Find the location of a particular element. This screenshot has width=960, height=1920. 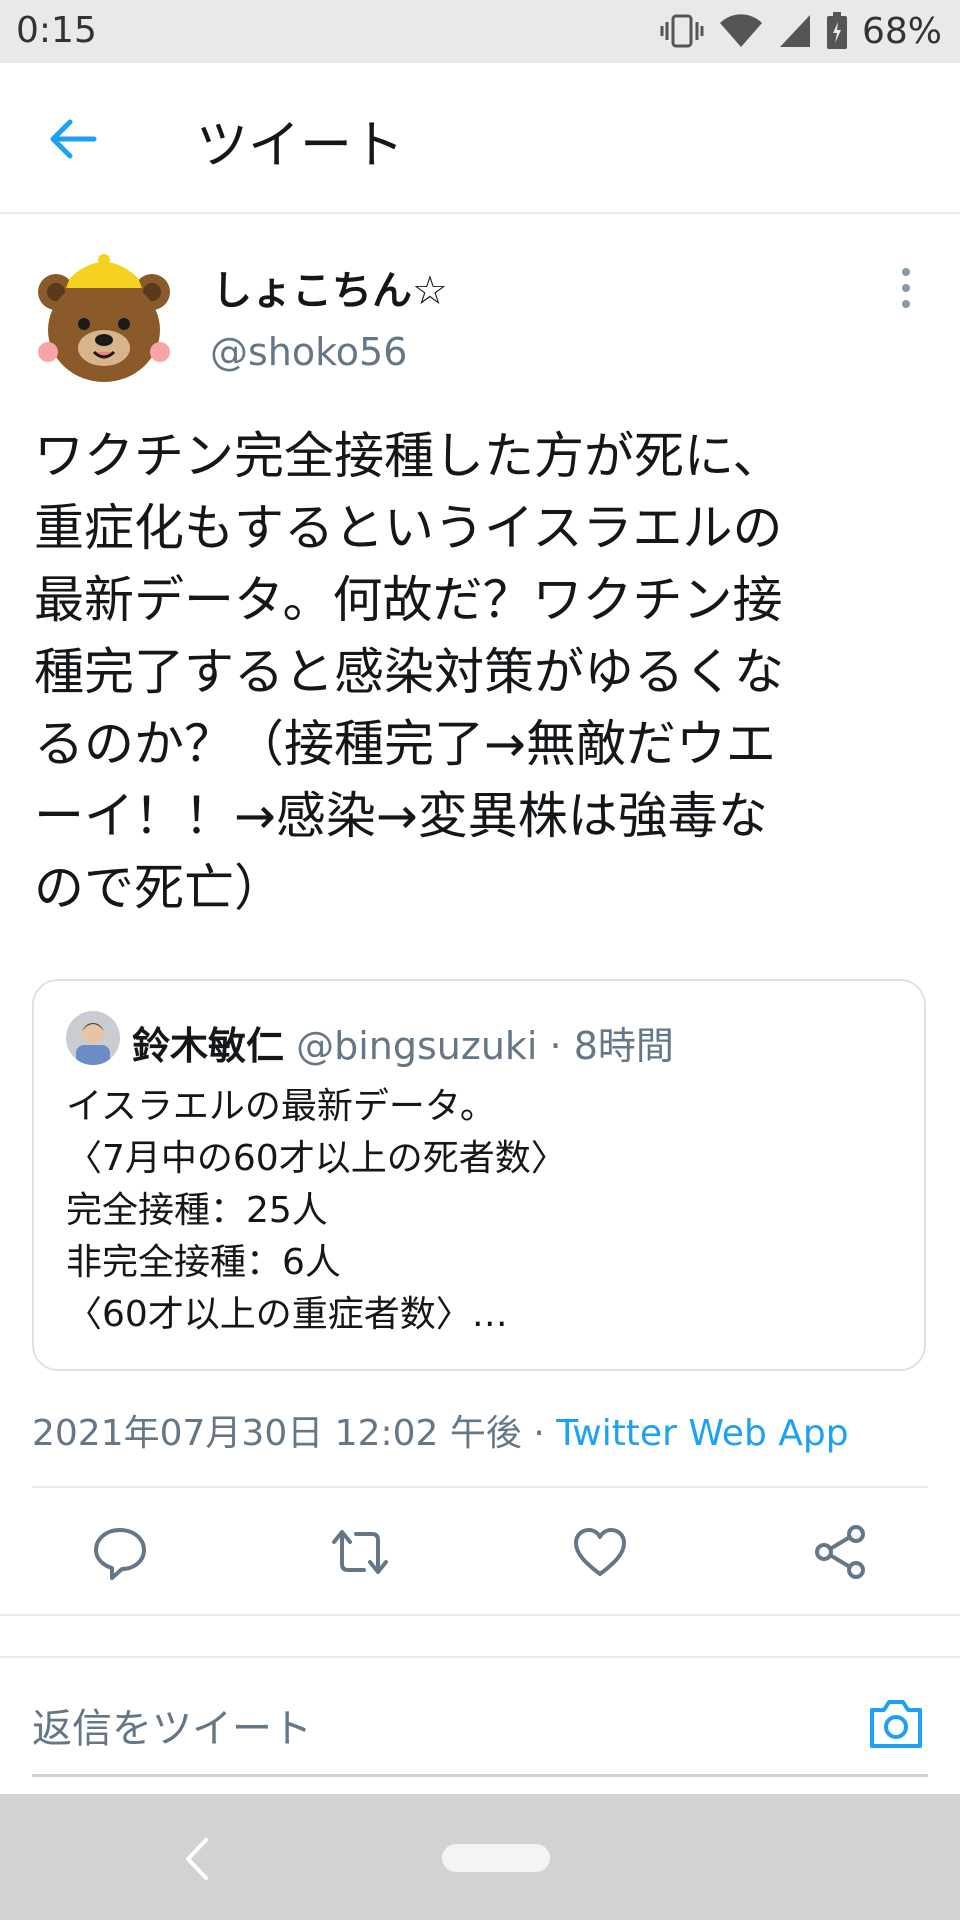

signal-icon is located at coordinates (794, 31).